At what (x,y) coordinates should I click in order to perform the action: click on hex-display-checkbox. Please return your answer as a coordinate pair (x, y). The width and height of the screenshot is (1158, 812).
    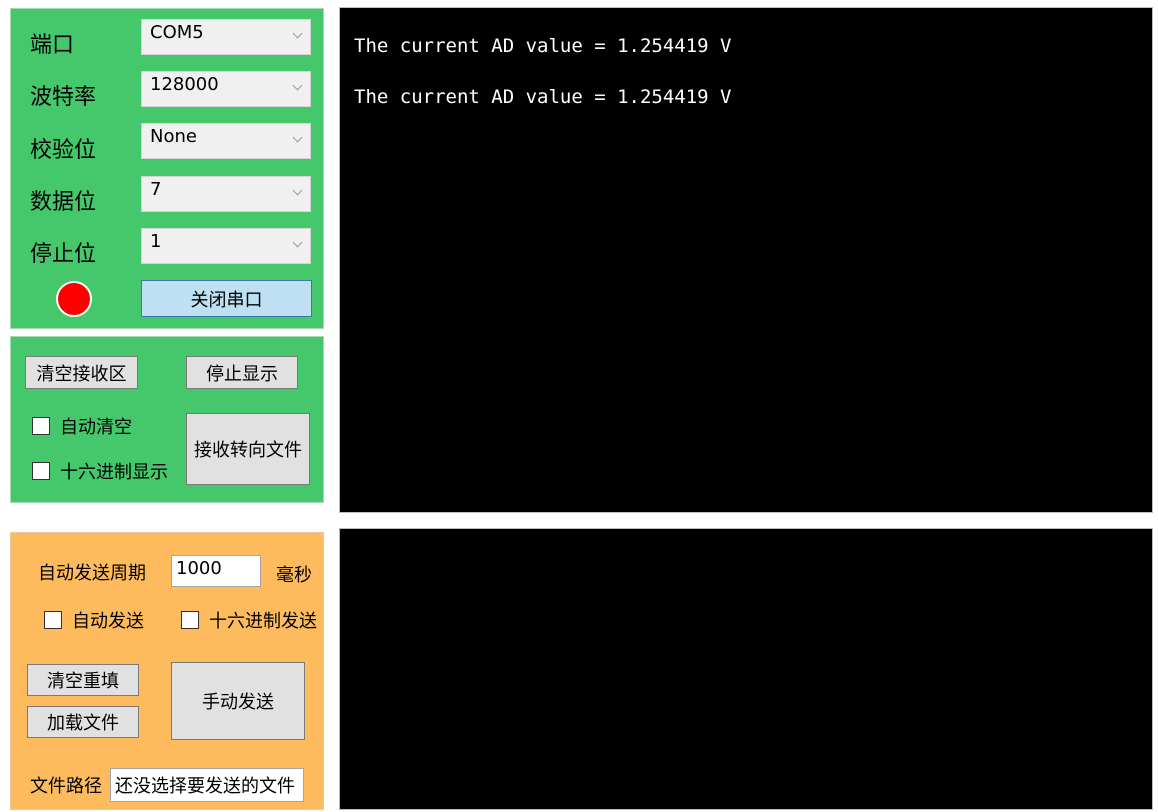
    Looking at the image, I should click on (41, 471).